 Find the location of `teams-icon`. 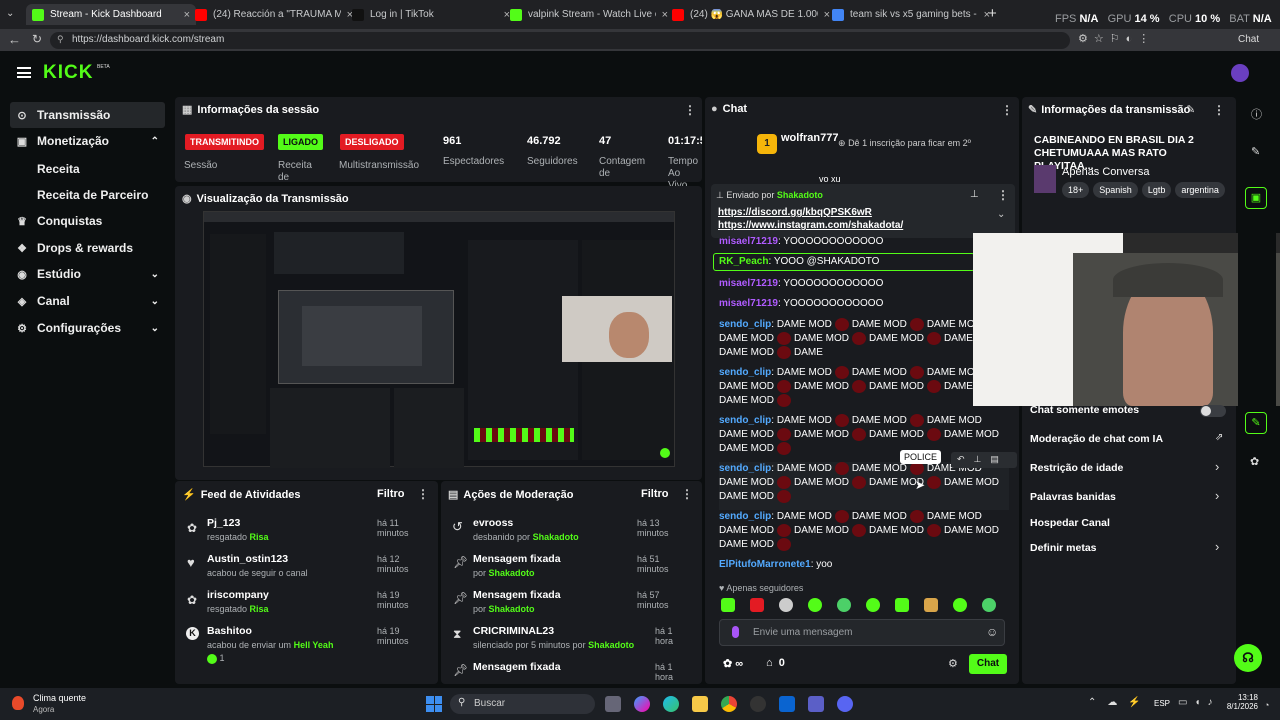

teams-icon is located at coordinates (816, 704).